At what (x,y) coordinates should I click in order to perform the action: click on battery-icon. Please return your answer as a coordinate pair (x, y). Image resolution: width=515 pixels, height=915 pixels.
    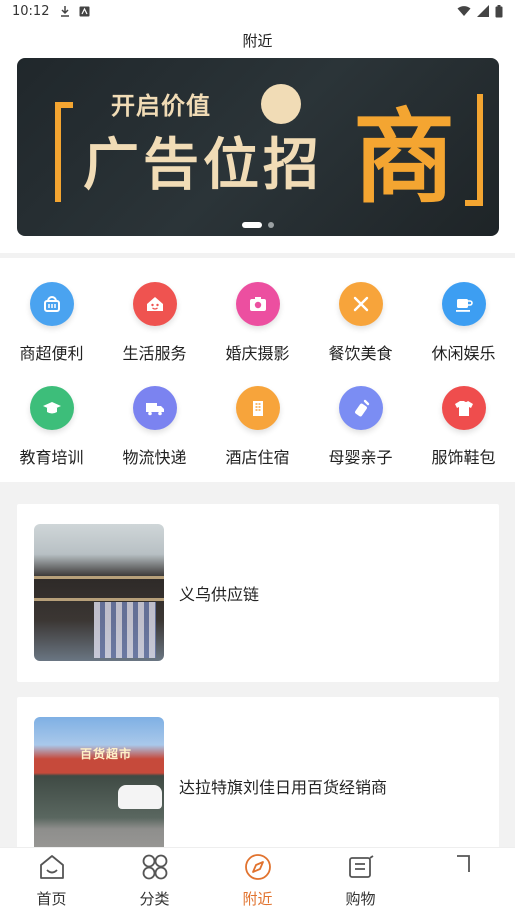
    Looking at the image, I should click on (499, 10).